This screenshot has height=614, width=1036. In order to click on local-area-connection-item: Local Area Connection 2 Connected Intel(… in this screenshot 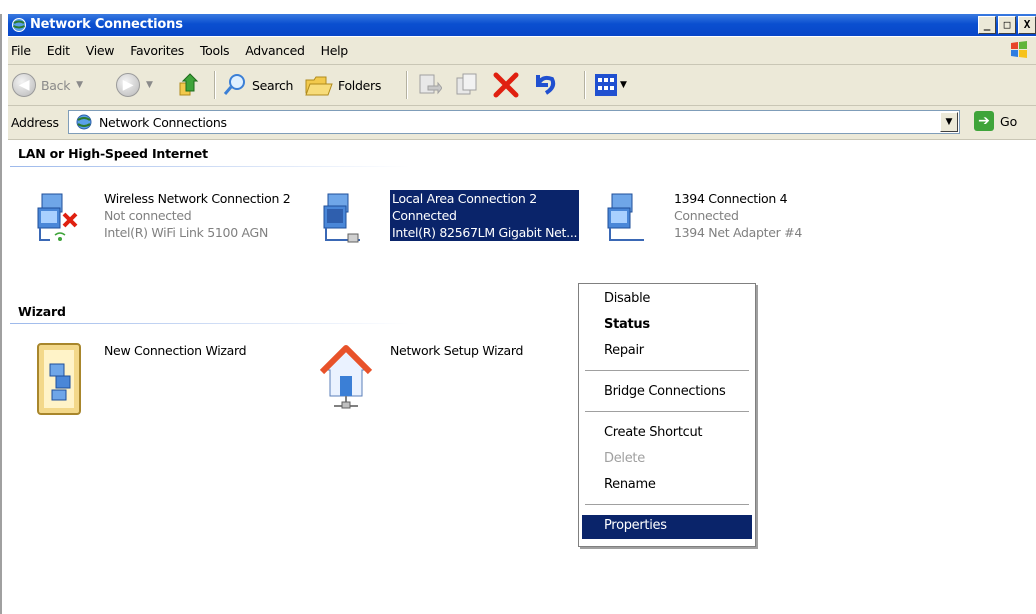, I will do `click(460, 218)`.